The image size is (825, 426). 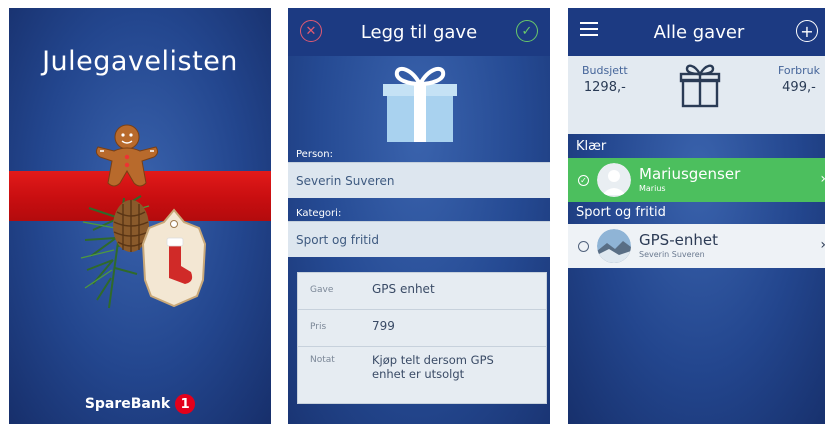 I want to click on category-label: Kategori:, so click(x=319, y=213).